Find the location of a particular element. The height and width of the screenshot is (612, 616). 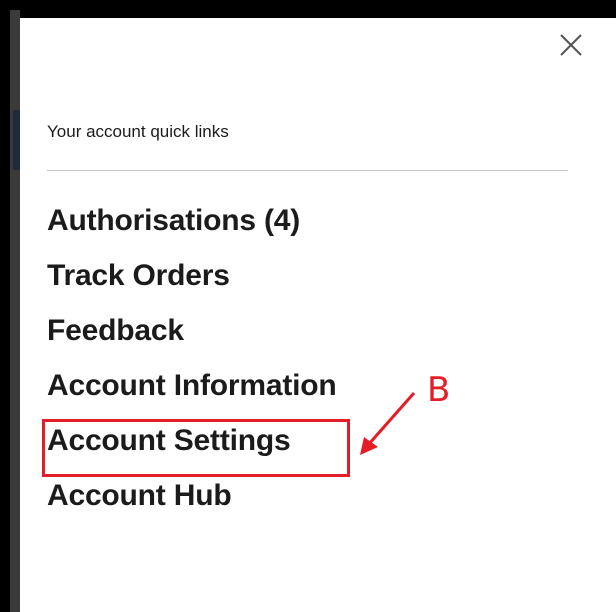

annotation-label: B is located at coordinates (439, 390).